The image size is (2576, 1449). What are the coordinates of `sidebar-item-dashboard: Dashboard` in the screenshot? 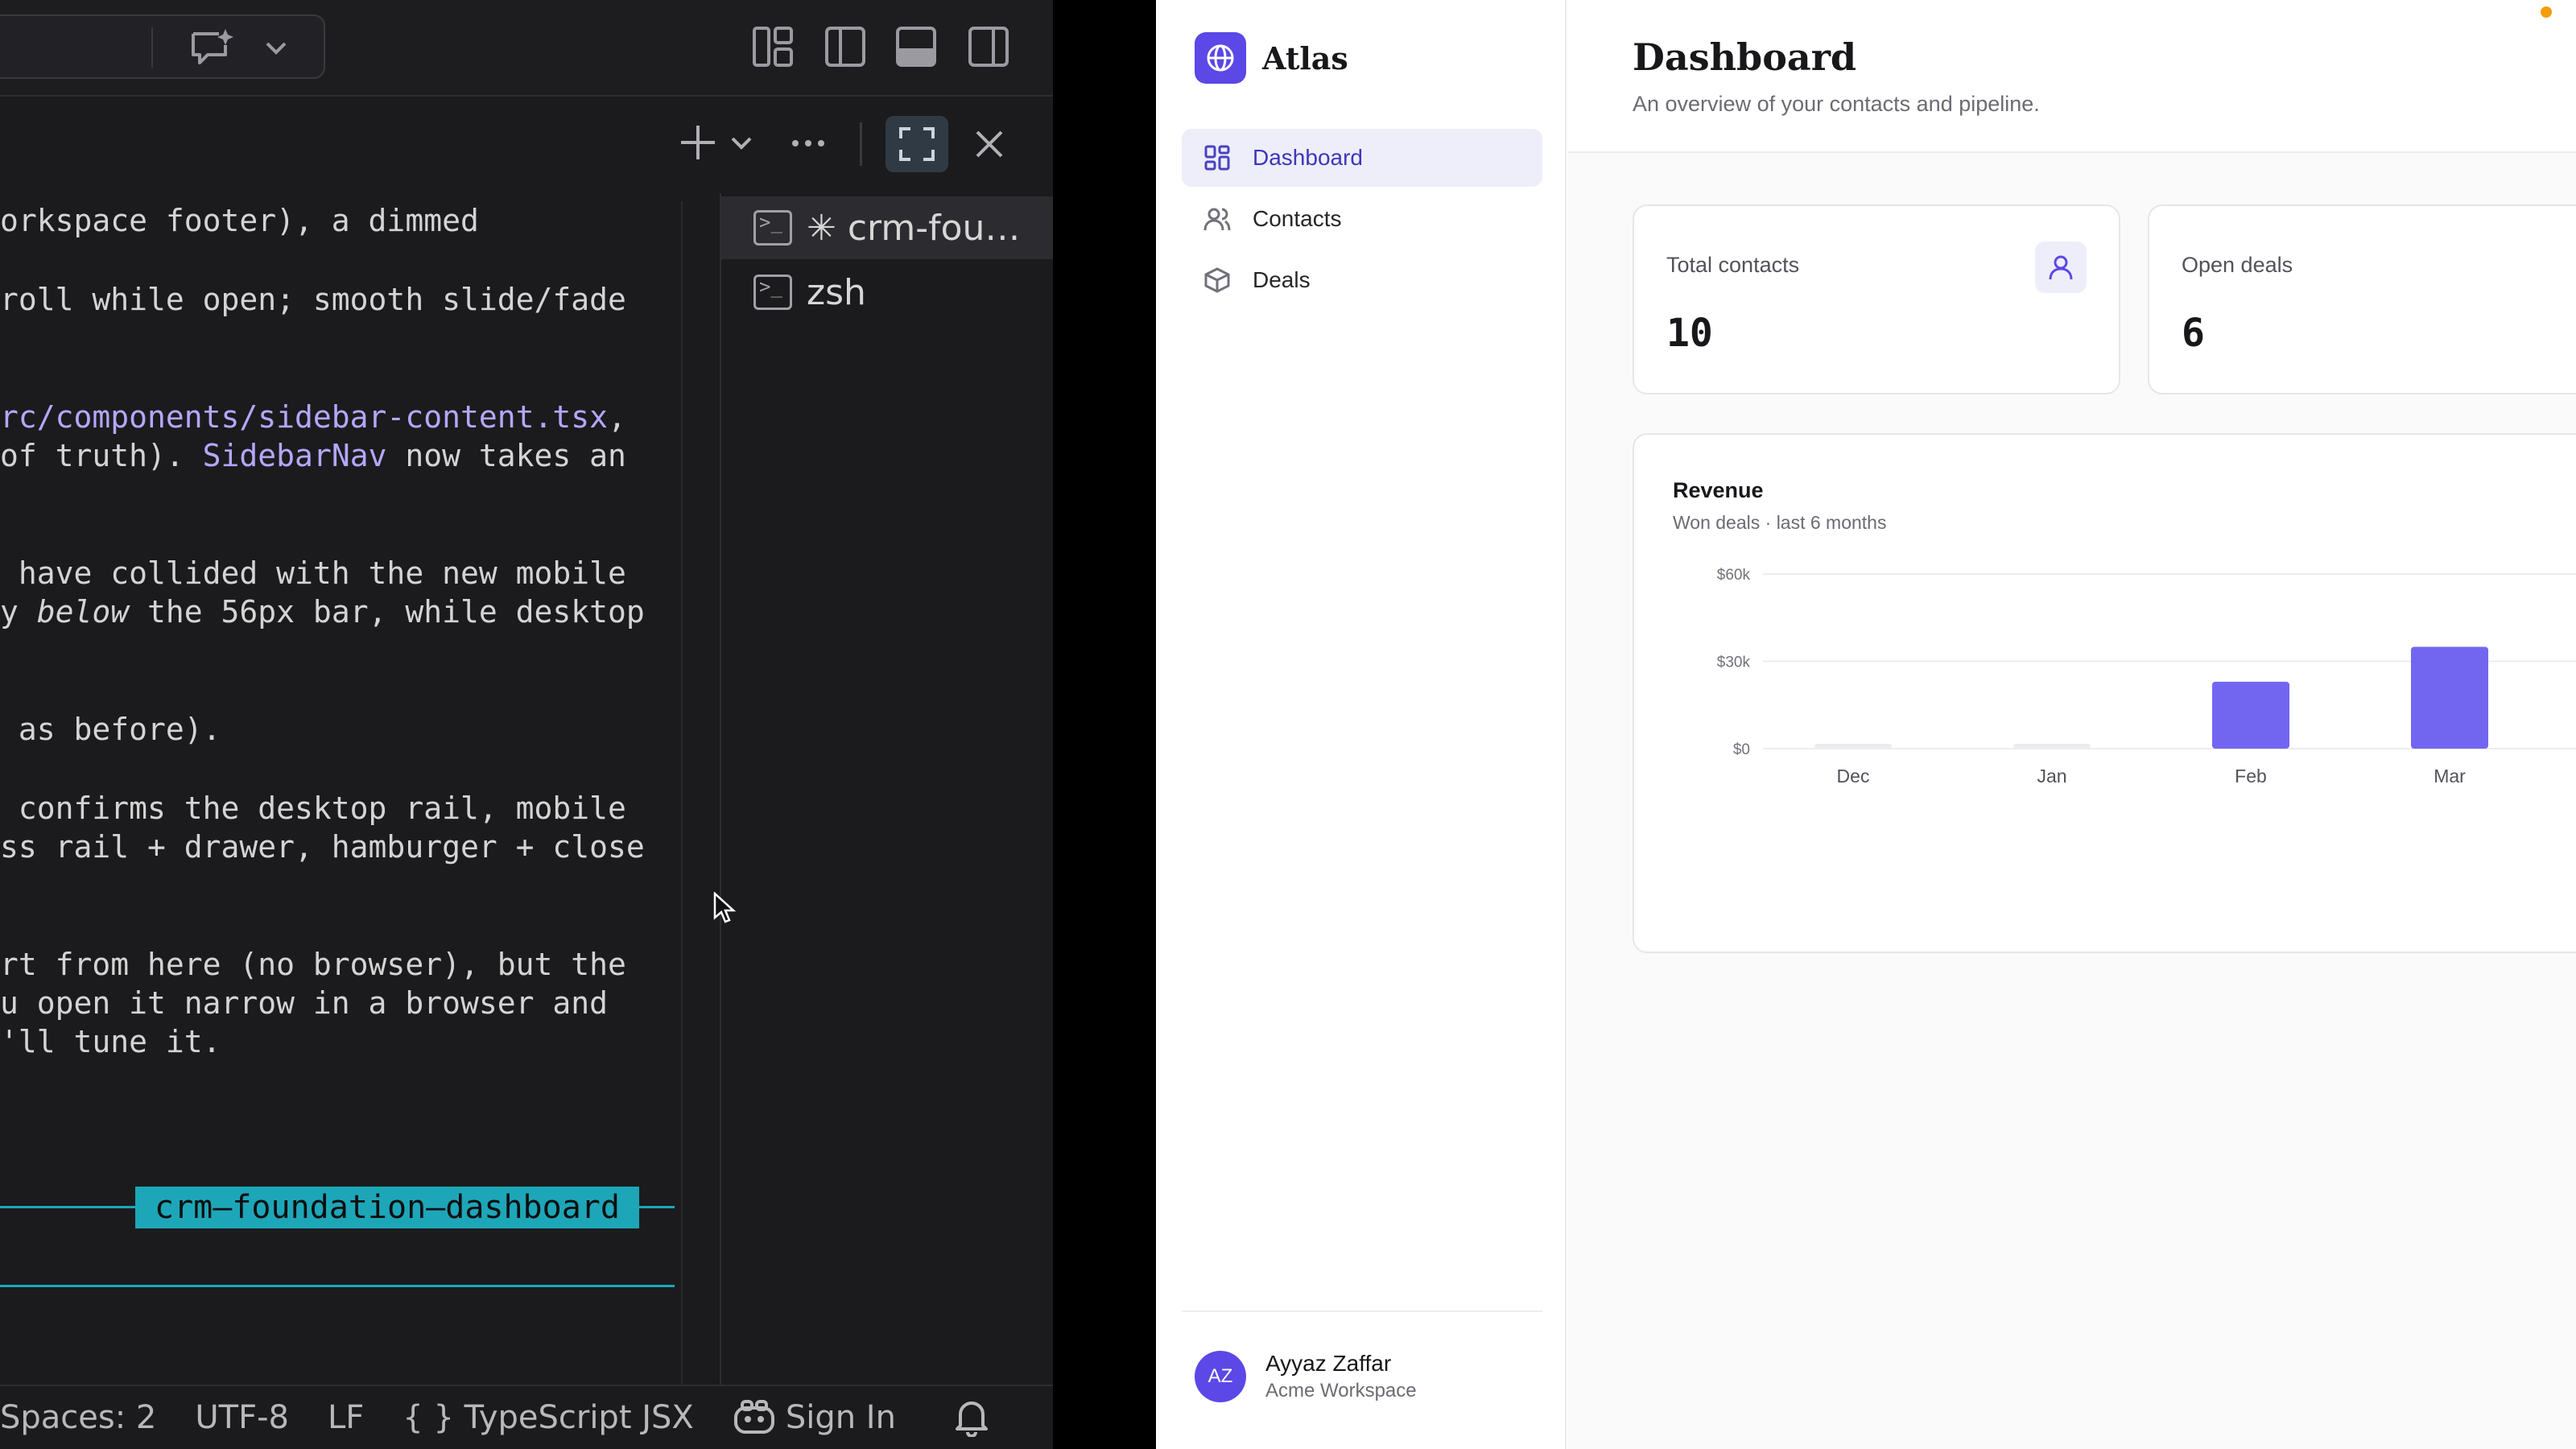 It's located at (1362, 158).